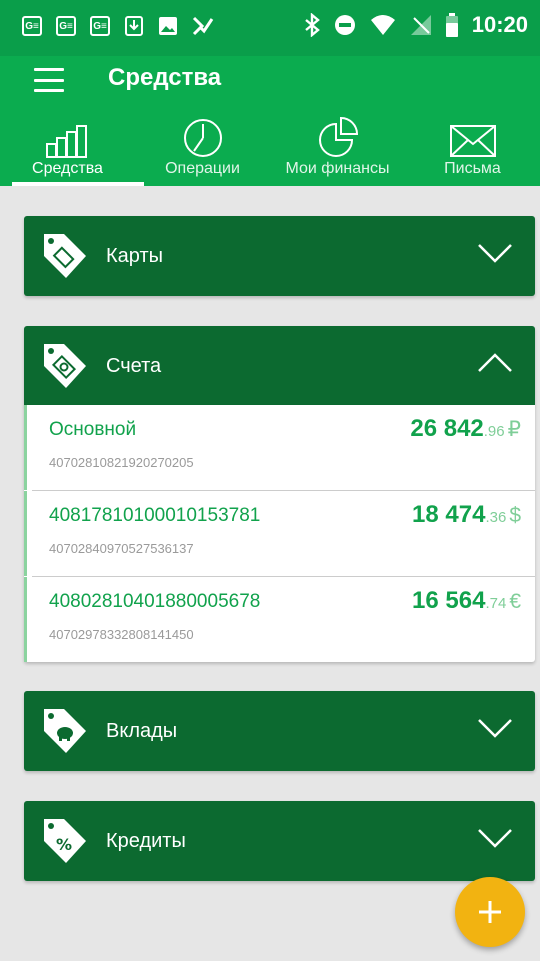  What do you see at coordinates (420, 25) in the screenshot?
I see `no-sim-icon` at bounding box center [420, 25].